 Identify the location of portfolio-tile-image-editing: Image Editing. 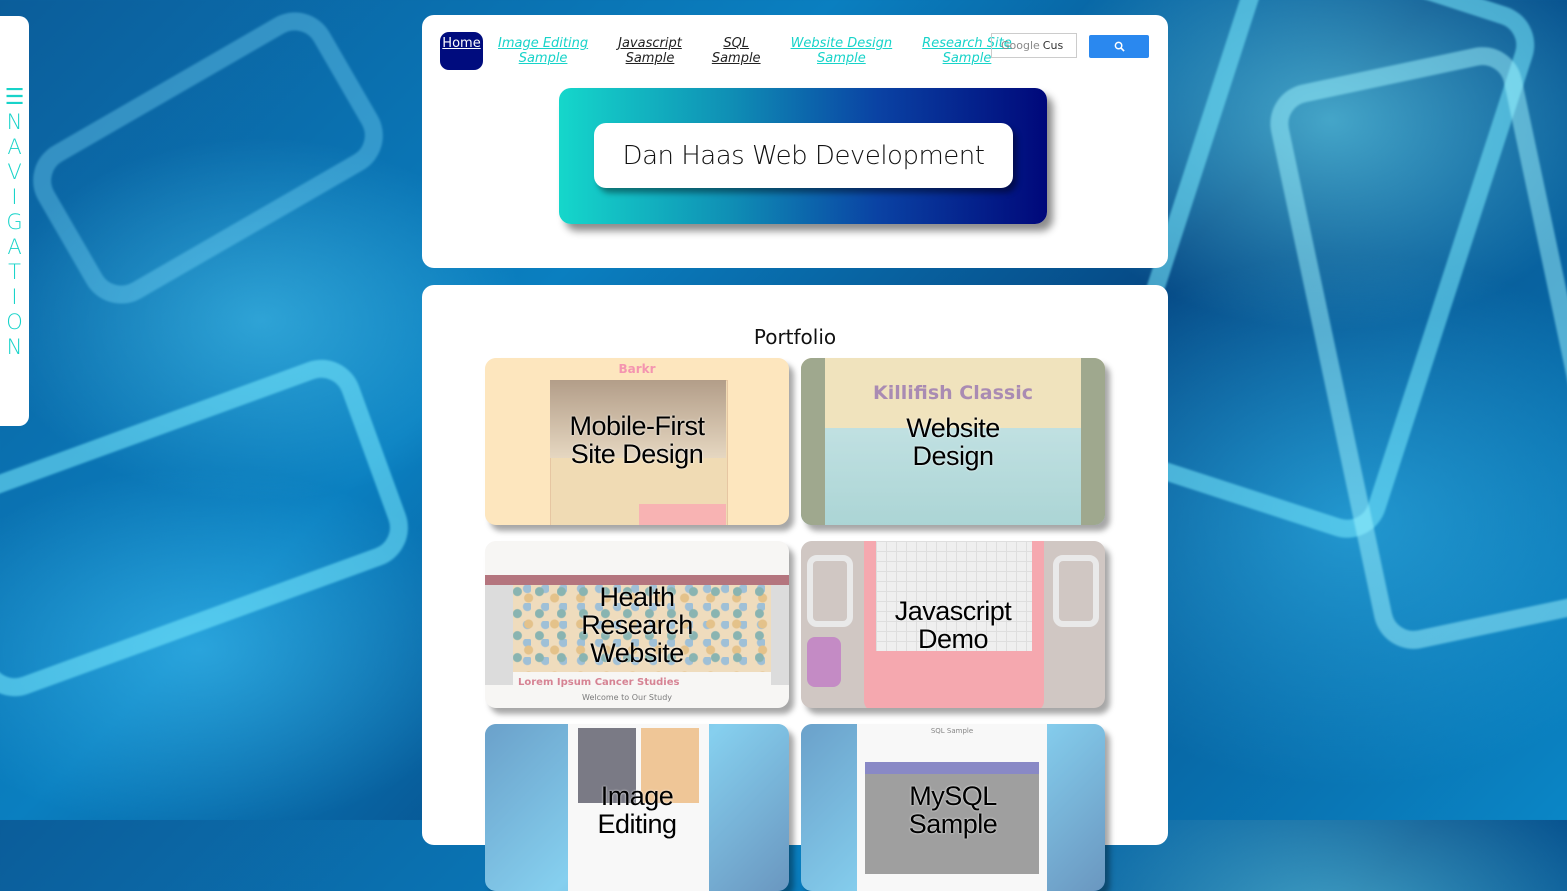
(637, 807).